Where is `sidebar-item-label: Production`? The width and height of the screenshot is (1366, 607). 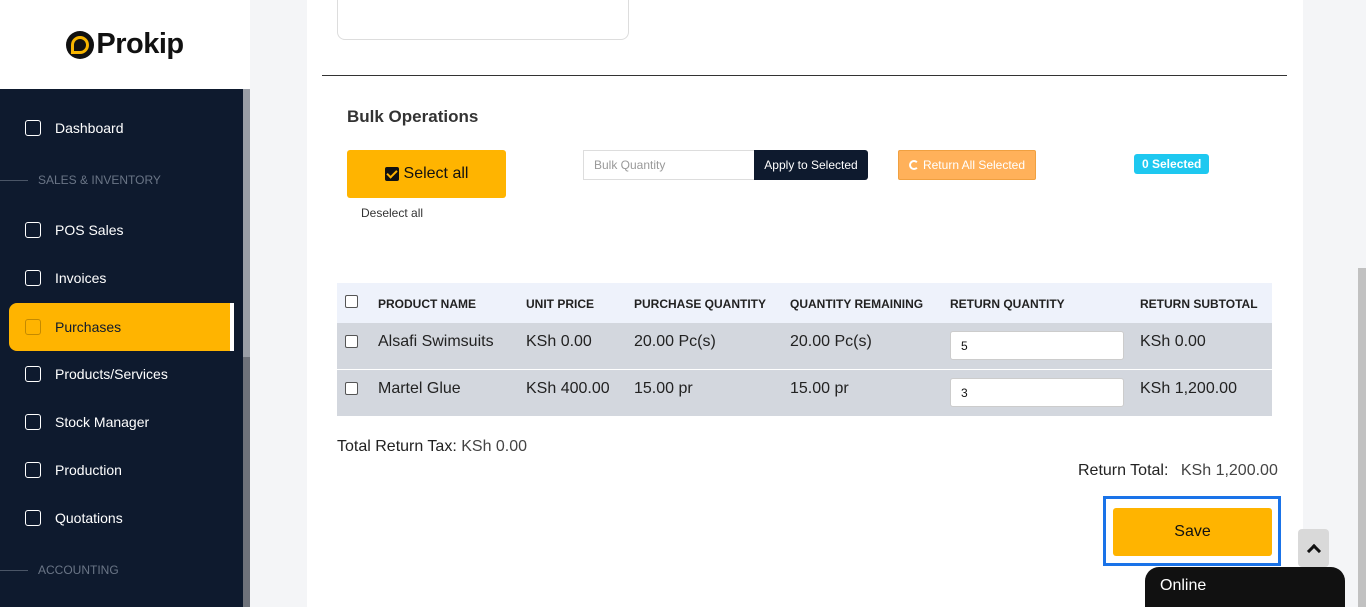 sidebar-item-label: Production is located at coordinates (88, 470).